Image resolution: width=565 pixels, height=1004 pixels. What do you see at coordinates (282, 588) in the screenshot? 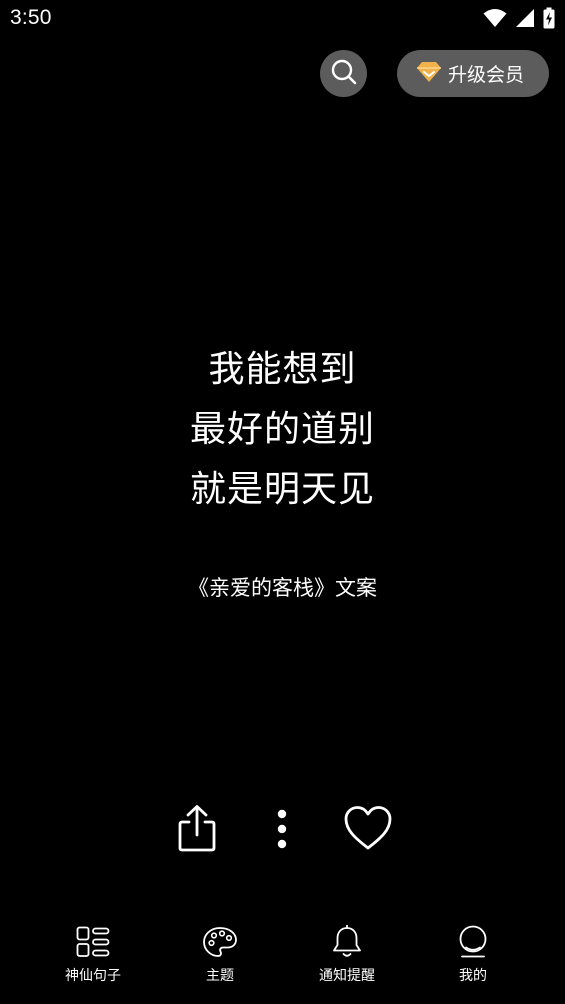
I see `quote-source: 《亲爱的客栈》文案` at bounding box center [282, 588].